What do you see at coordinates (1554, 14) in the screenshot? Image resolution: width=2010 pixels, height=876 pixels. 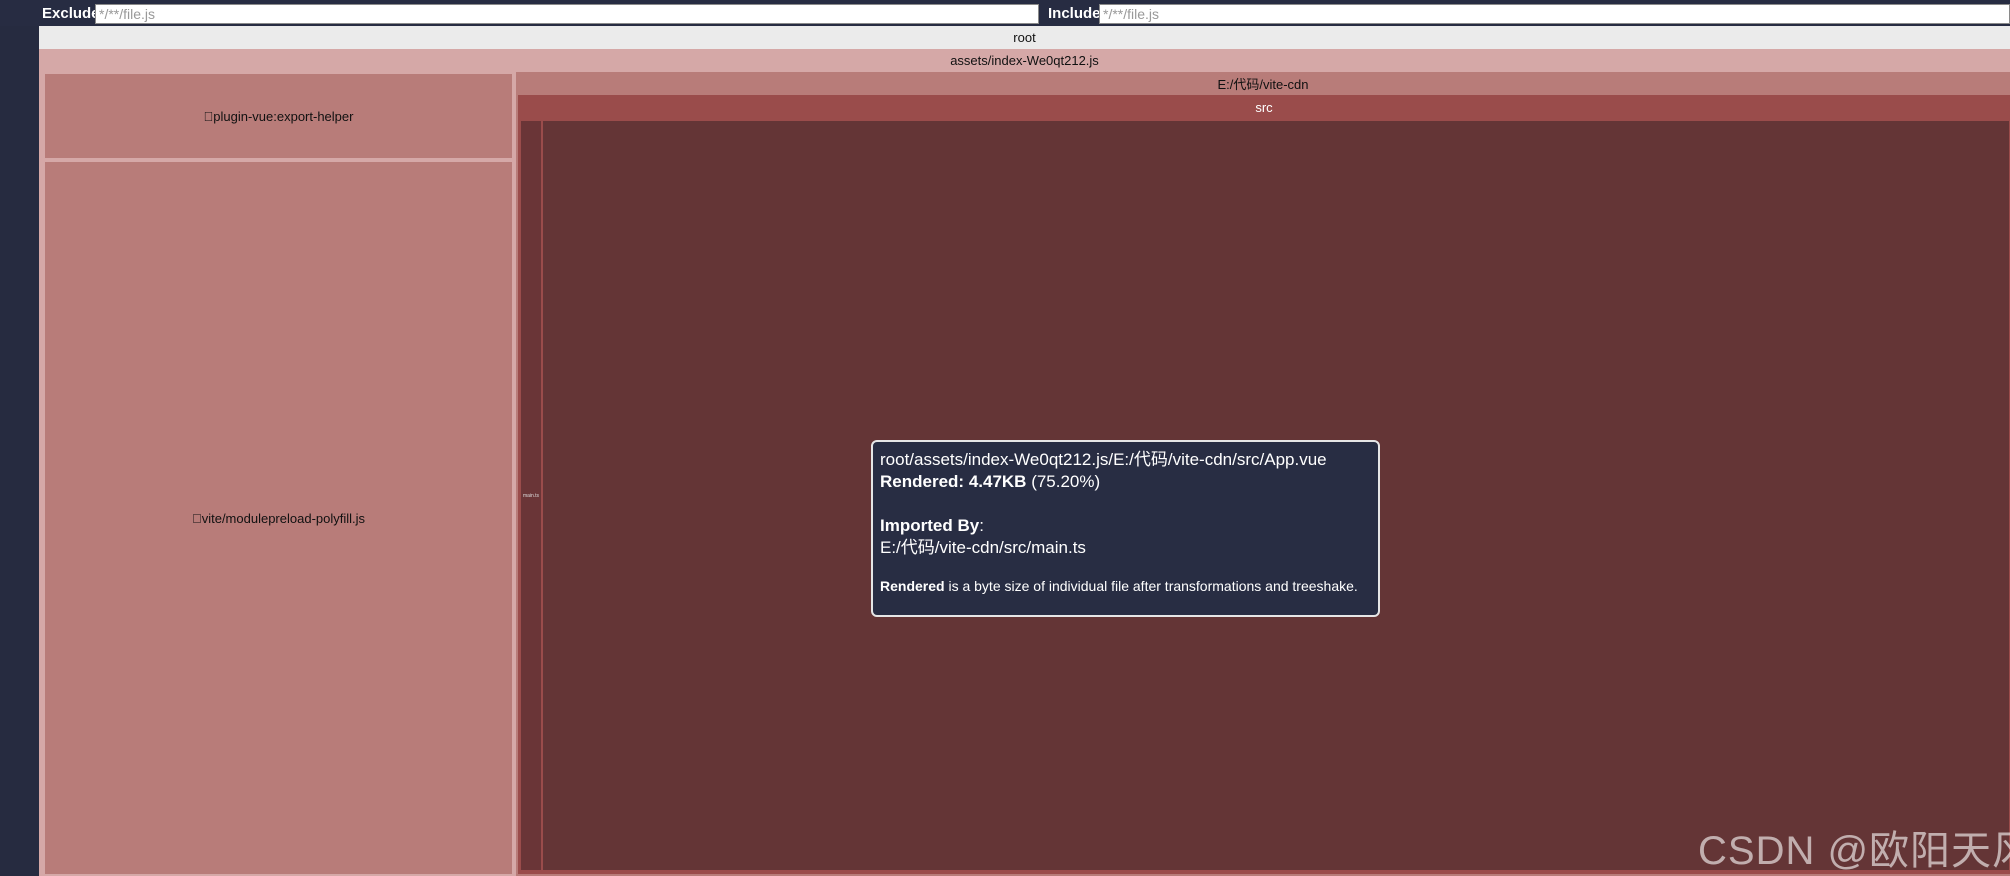 I see `include-input` at bounding box center [1554, 14].